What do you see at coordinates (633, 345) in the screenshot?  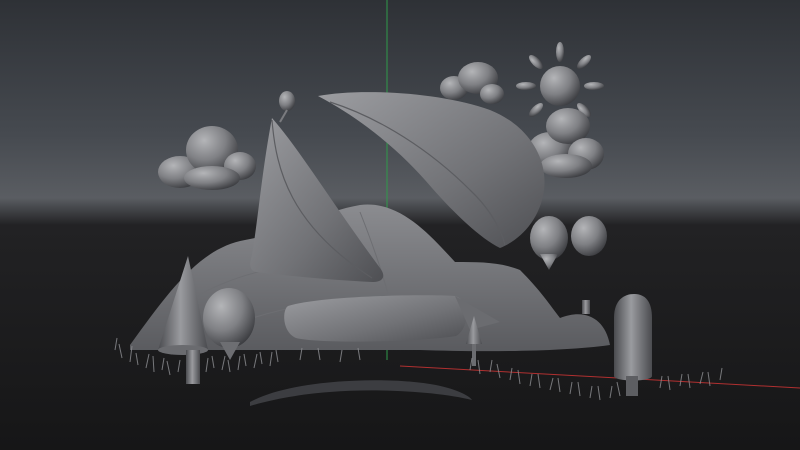 I see `pill-tree` at bounding box center [633, 345].